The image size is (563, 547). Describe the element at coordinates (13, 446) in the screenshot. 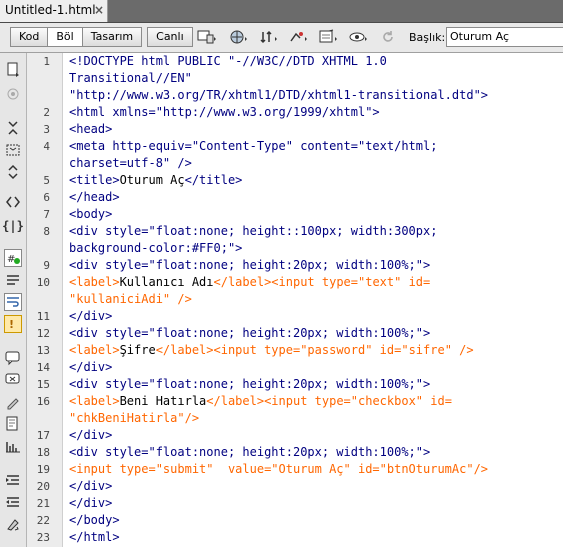

I see `move-css-icon` at that location.